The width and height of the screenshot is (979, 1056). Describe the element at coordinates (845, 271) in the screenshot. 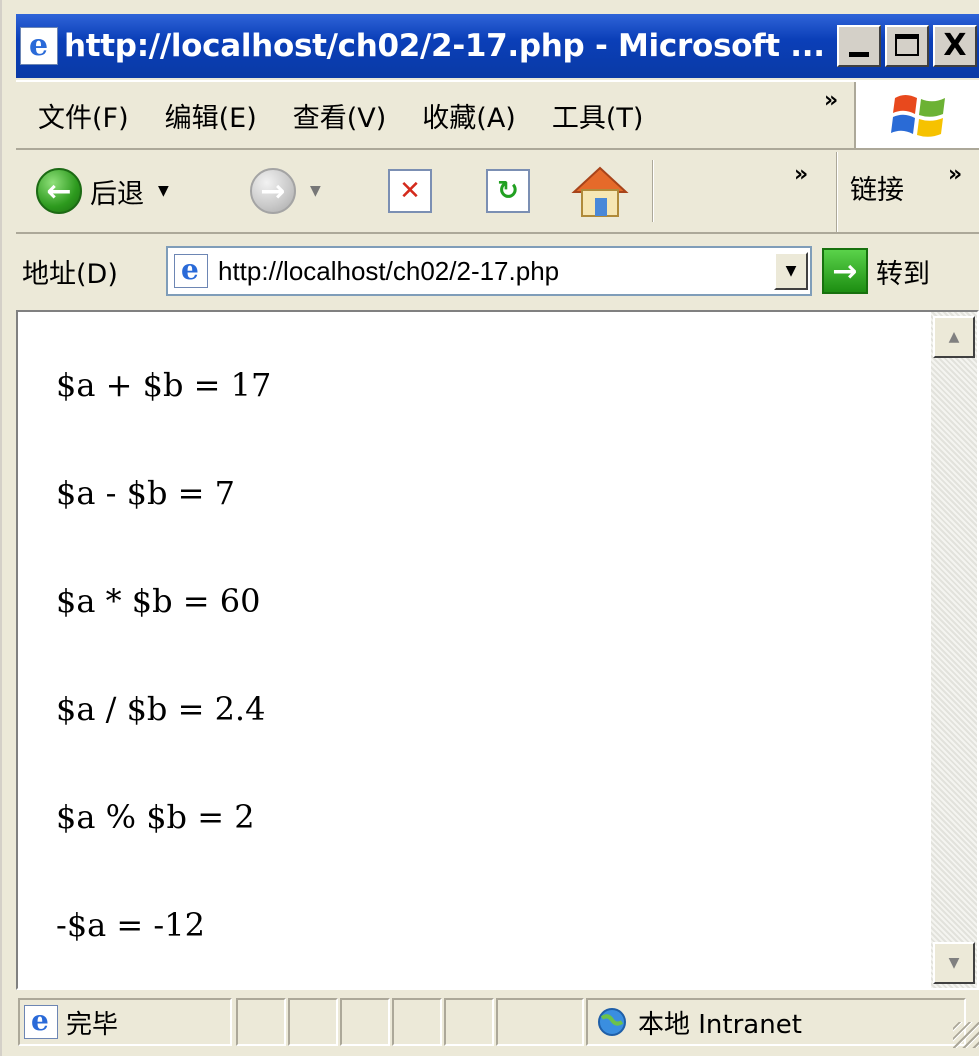

I see `go-arrow-icon: →` at that location.